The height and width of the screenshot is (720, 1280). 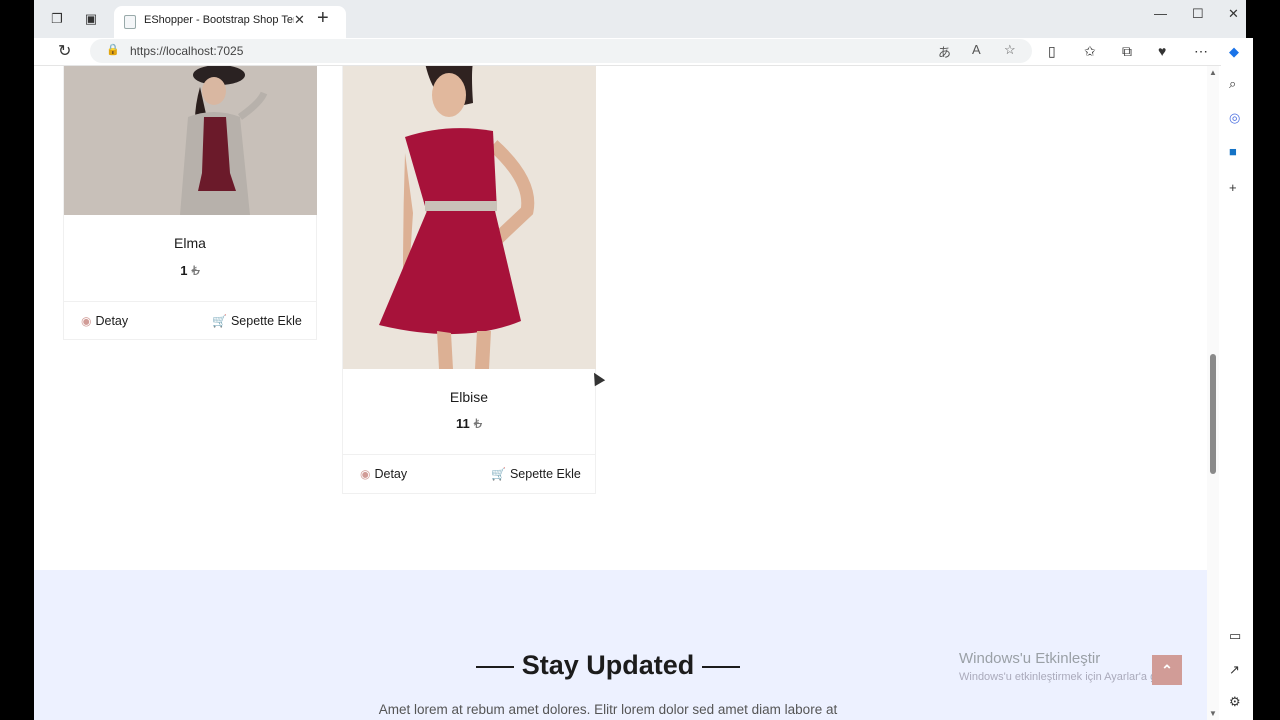 What do you see at coordinates (1237, 379) in the screenshot?
I see `edge-sidebar: ◆ ⌕ ◎ ■ + ▭ ↗ ⚙` at bounding box center [1237, 379].